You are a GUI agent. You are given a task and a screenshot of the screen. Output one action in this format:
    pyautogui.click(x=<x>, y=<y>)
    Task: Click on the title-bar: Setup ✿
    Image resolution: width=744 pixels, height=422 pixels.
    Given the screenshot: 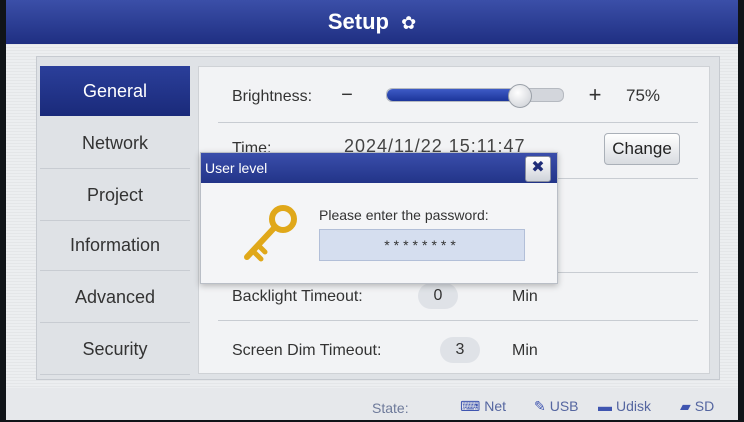 What is the action you would take?
    pyautogui.click(x=372, y=22)
    